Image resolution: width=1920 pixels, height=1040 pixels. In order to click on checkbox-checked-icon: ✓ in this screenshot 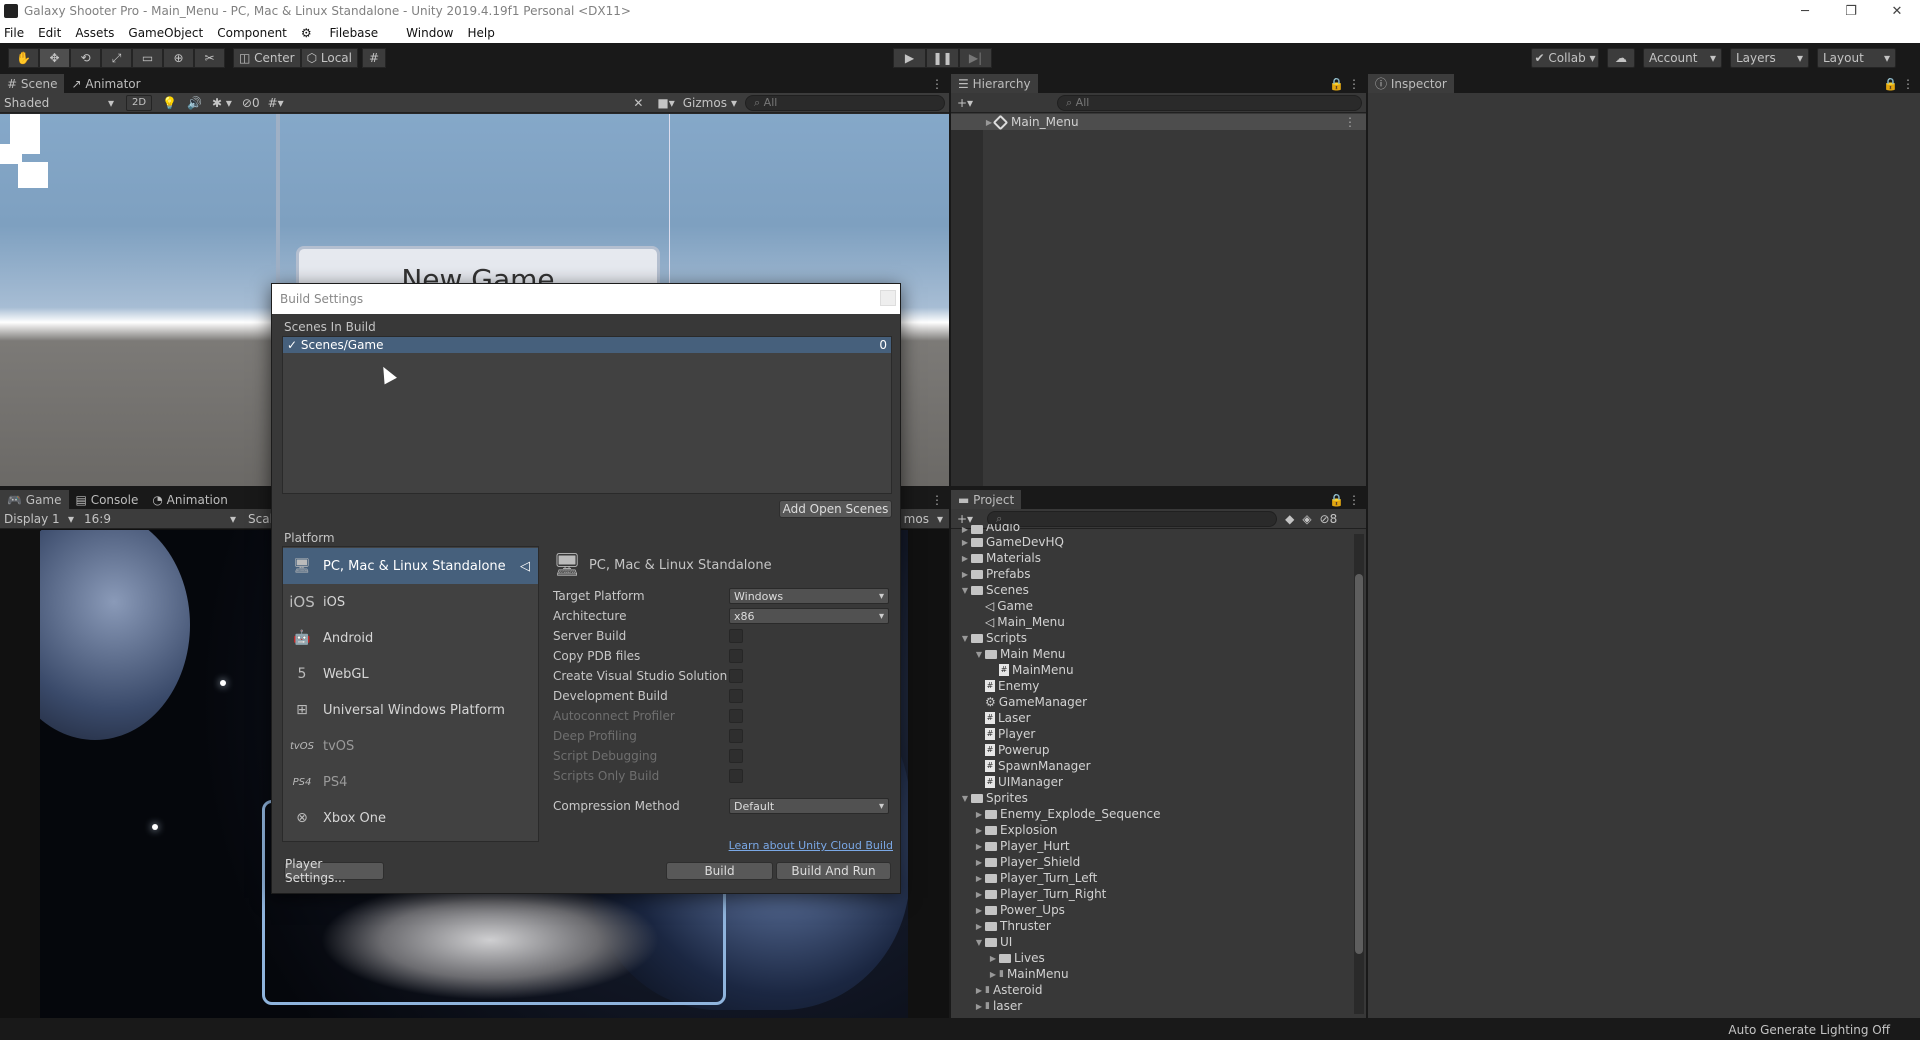, I will do `click(292, 345)`.